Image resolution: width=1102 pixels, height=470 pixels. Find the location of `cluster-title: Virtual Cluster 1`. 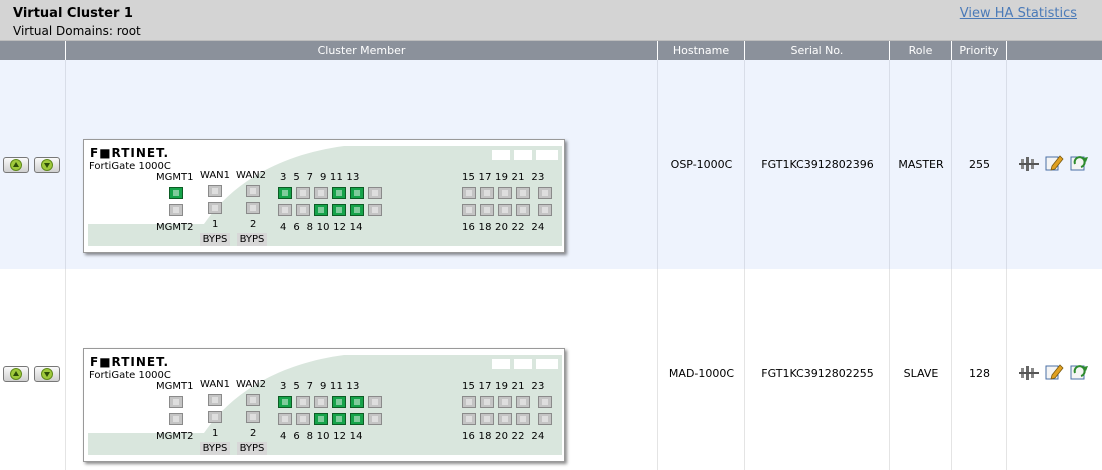

cluster-title: Virtual Cluster 1 is located at coordinates (73, 13).